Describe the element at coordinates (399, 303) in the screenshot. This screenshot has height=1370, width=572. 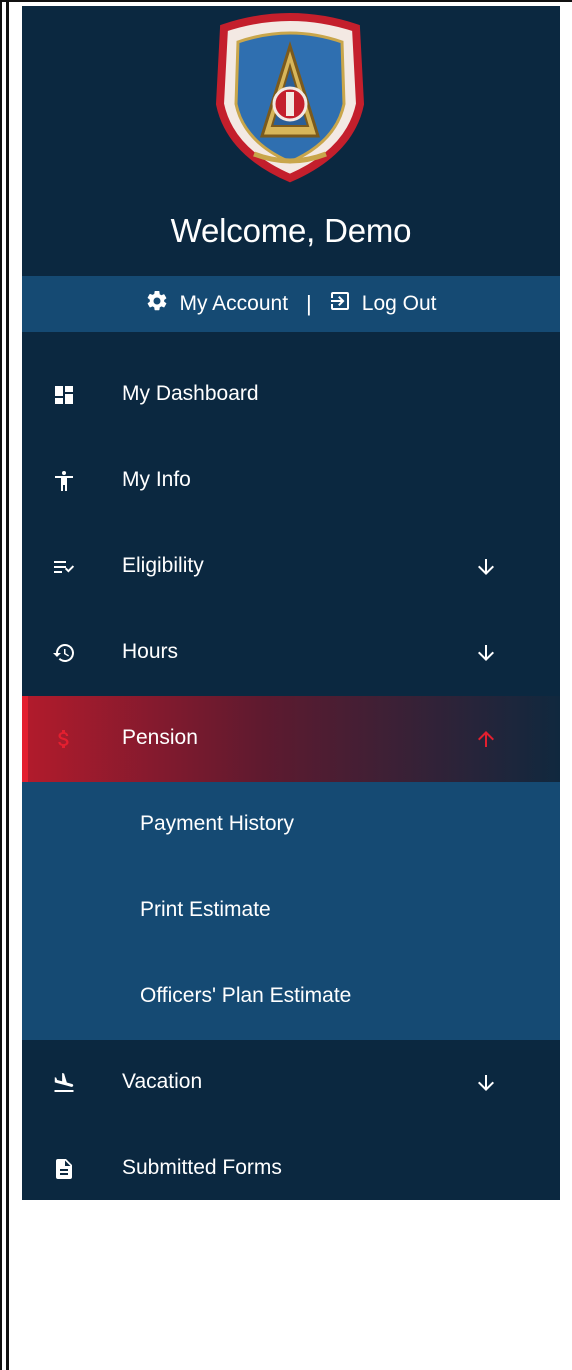
I see `log-out-label: Log Out` at that location.